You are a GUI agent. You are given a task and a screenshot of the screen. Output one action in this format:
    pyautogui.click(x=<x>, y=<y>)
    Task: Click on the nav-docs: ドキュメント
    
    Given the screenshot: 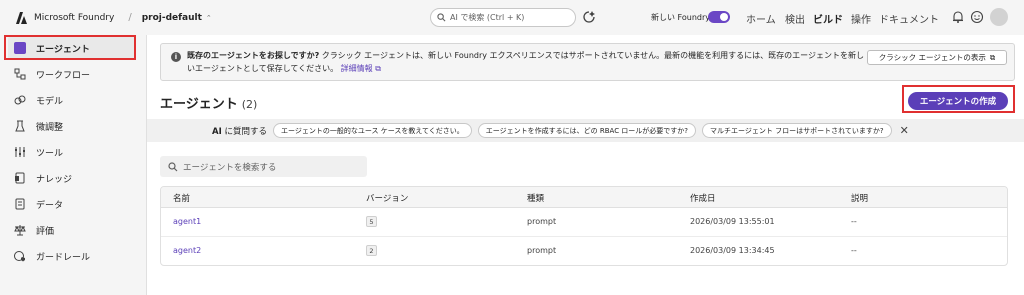 What is the action you would take?
    pyautogui.click(x=909, y=18)
    